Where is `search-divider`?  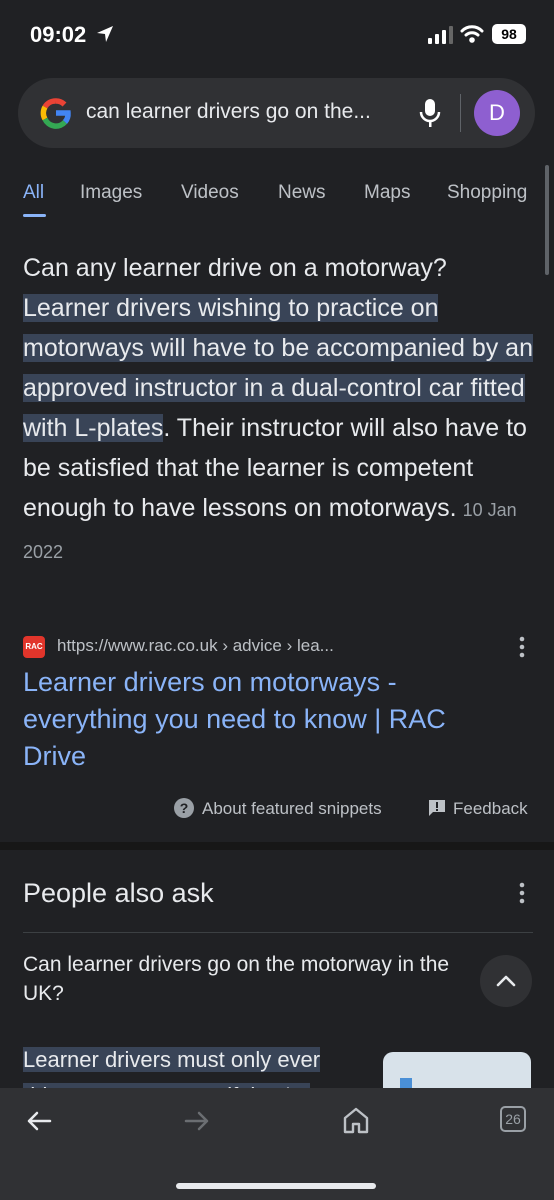
search-divider is located at coordinates (460, 113).